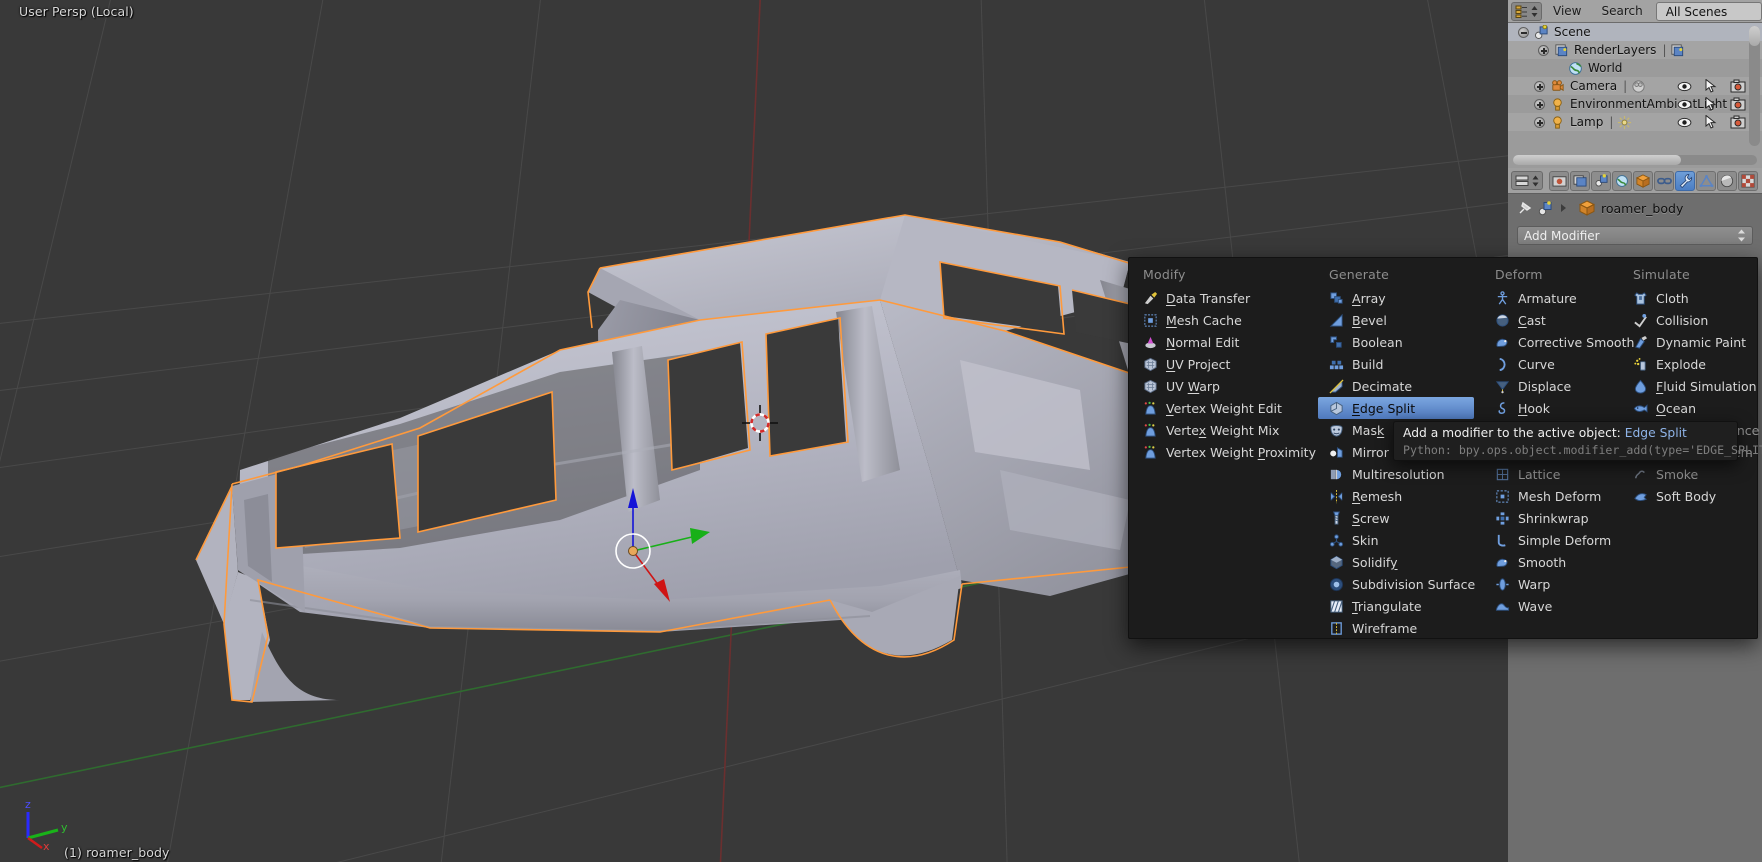 The width and height of the screenshot is (1762, 862). I want to click on modifier-menu-item: Screw, so click(1396, 518).